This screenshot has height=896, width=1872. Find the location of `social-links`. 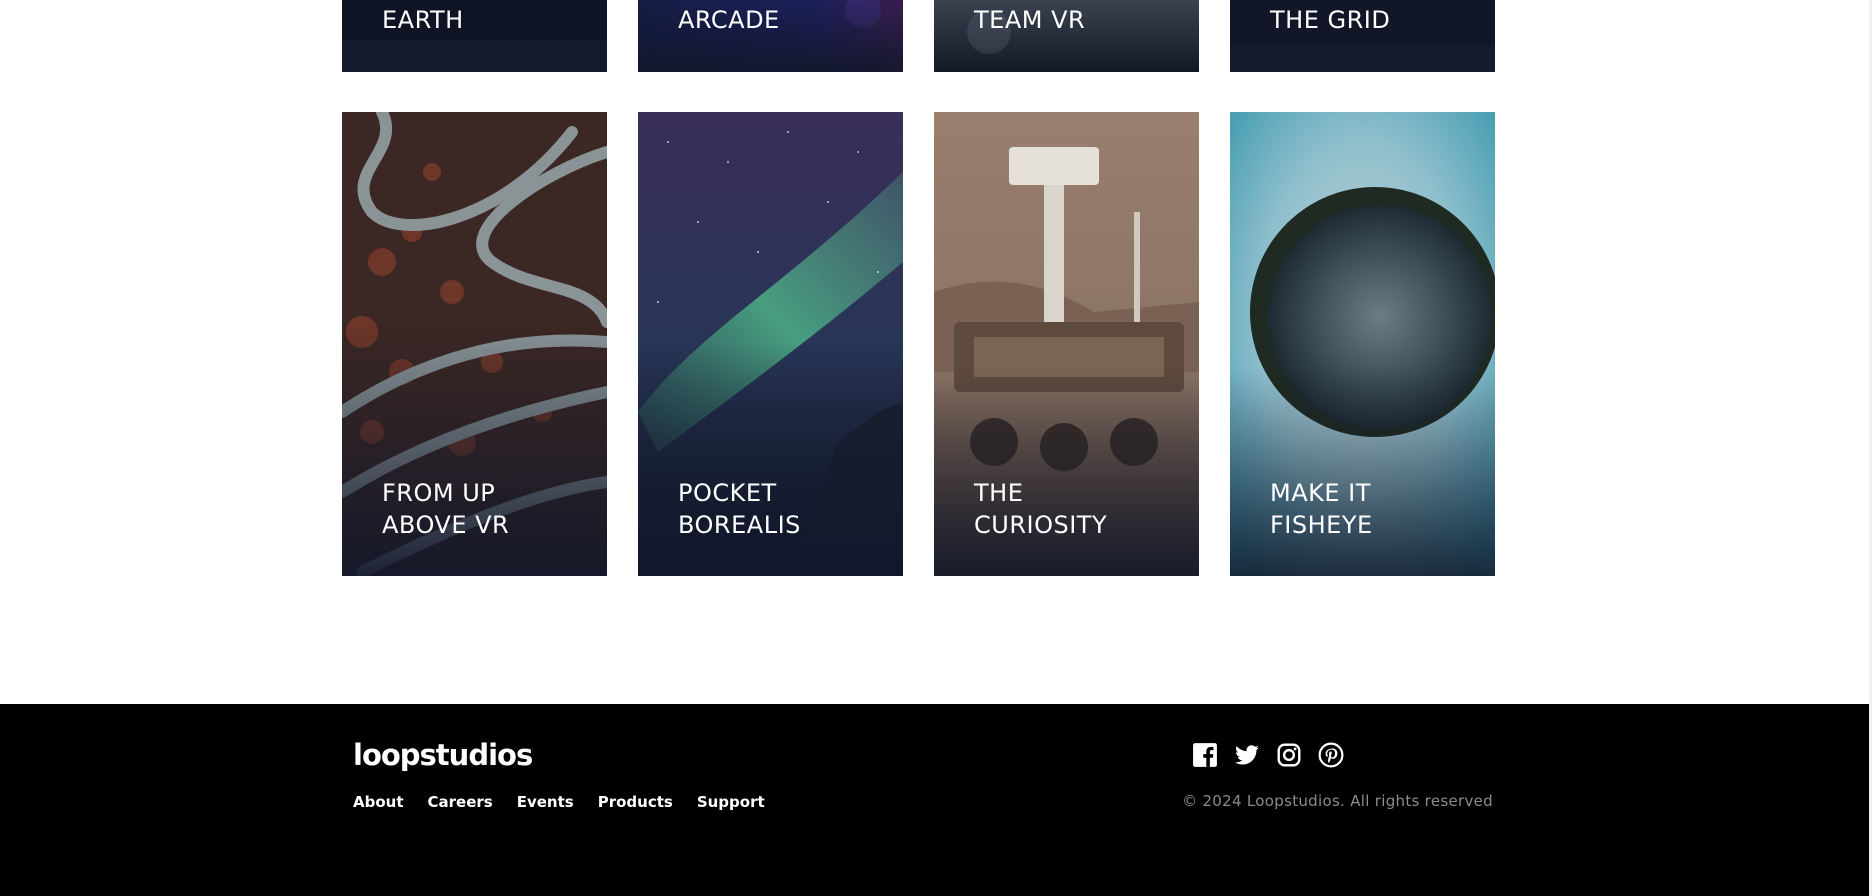

social-links is located at coordinates (1268, 755).